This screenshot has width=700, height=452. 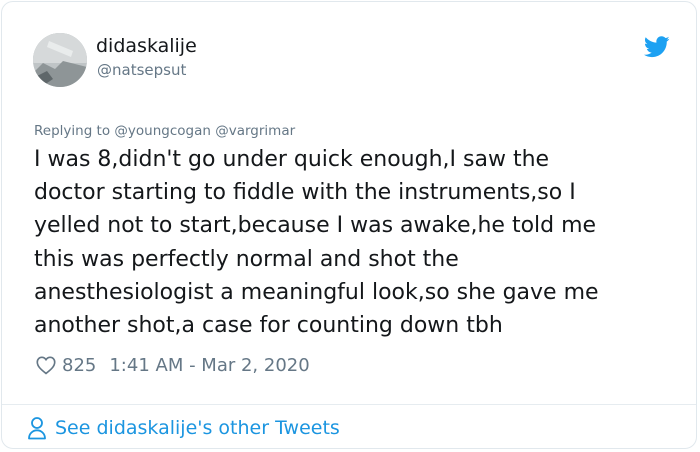 I want to click on author-handle: @natsepsut, so click(x=141, y=70).